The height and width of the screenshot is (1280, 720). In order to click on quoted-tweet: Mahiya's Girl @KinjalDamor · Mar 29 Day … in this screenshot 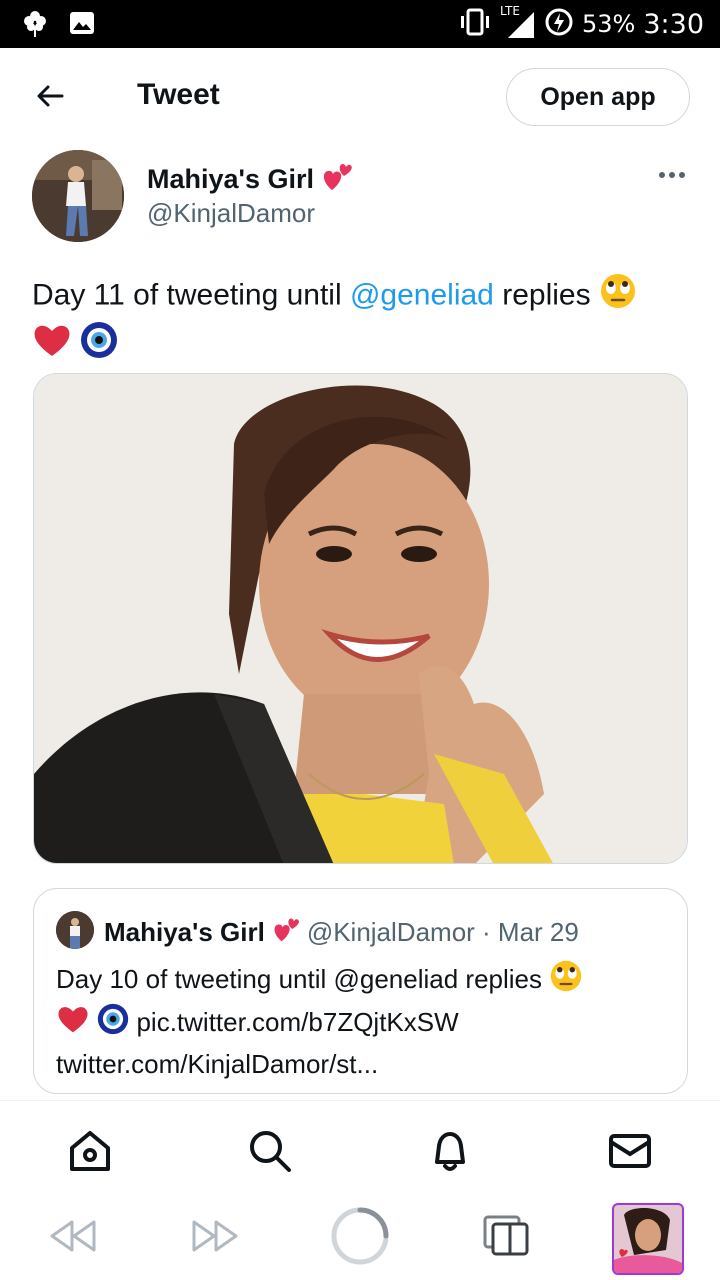, I will do `click(360, 991)`.